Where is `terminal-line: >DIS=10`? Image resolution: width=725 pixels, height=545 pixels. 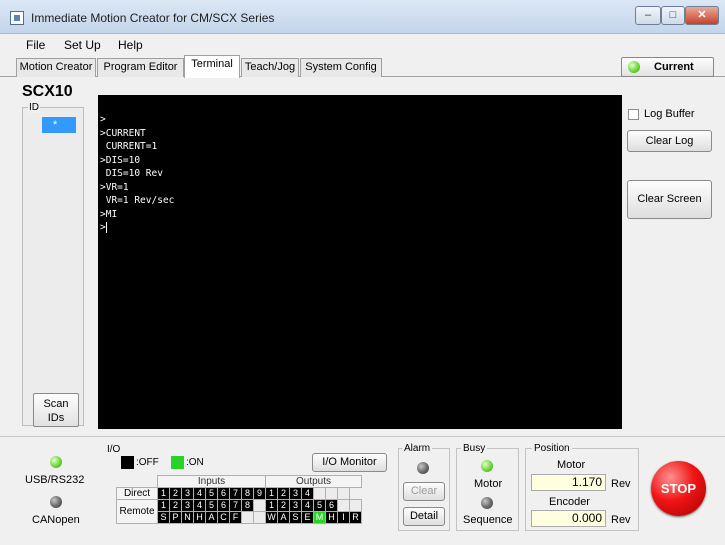
terminal-line: >DIS=10 is located at coordinates (120, 160).